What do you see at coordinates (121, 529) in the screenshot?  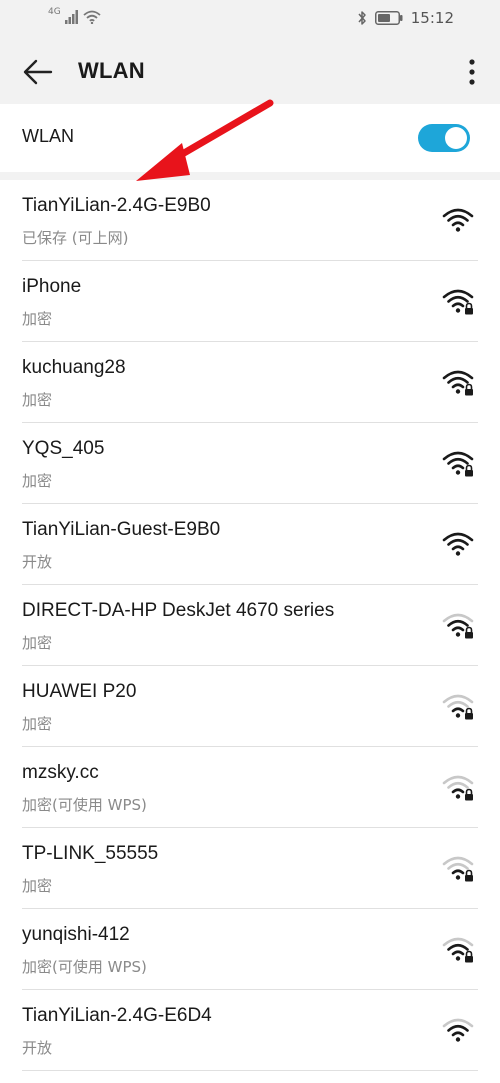 I see `network-name: TianYiLian-Guest-E9B0` at bounding box center [121, 529].